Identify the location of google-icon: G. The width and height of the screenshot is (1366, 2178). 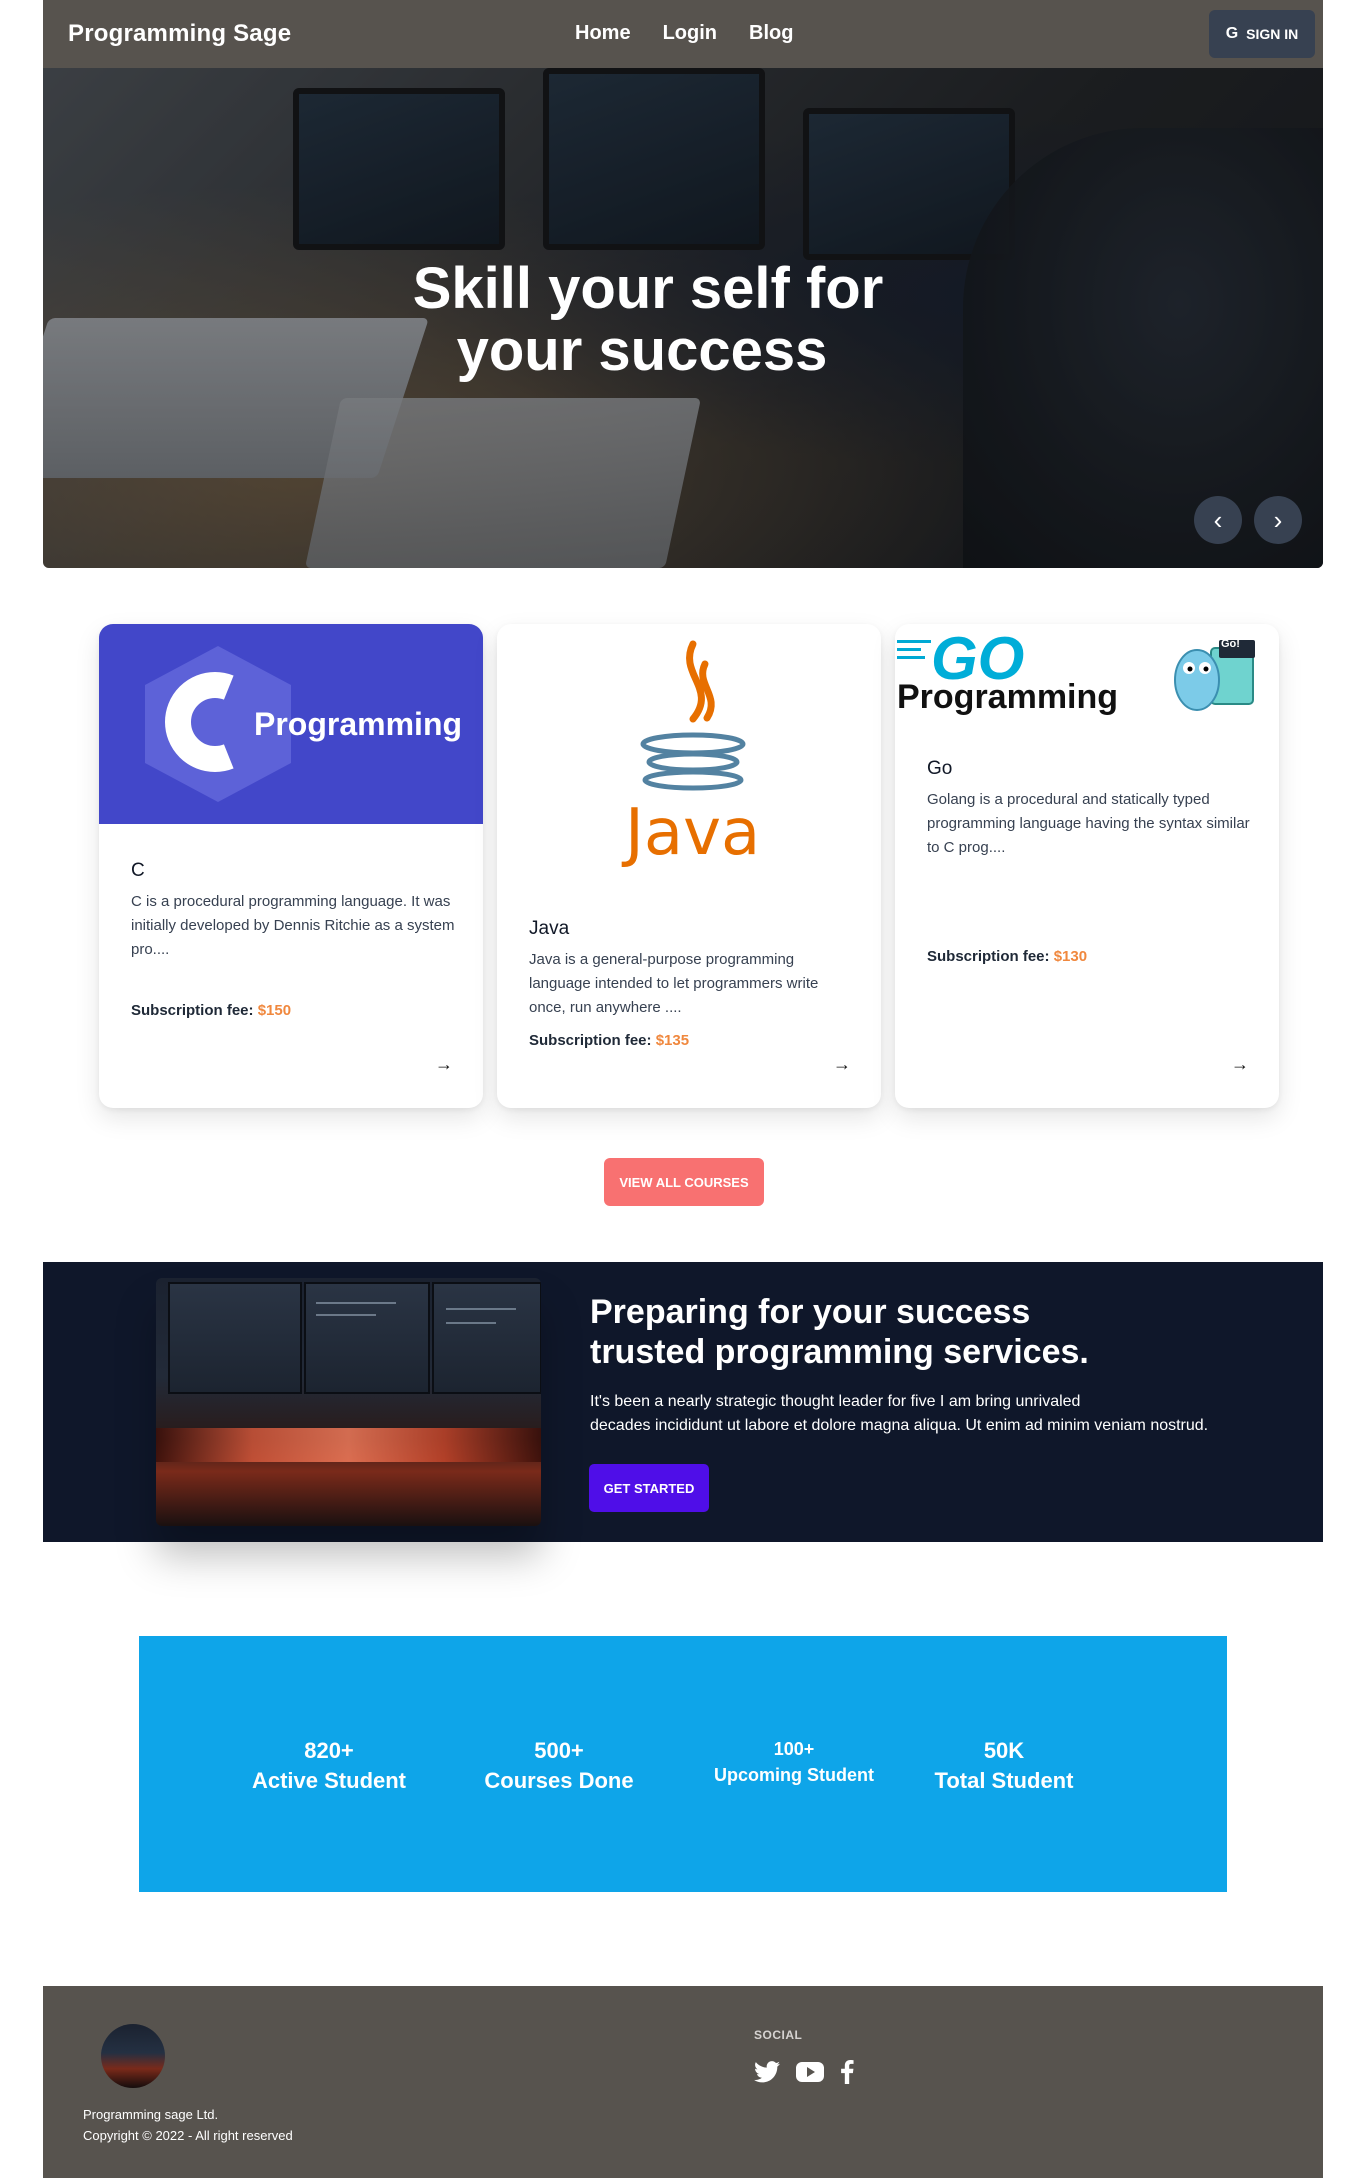
(1232, 33).